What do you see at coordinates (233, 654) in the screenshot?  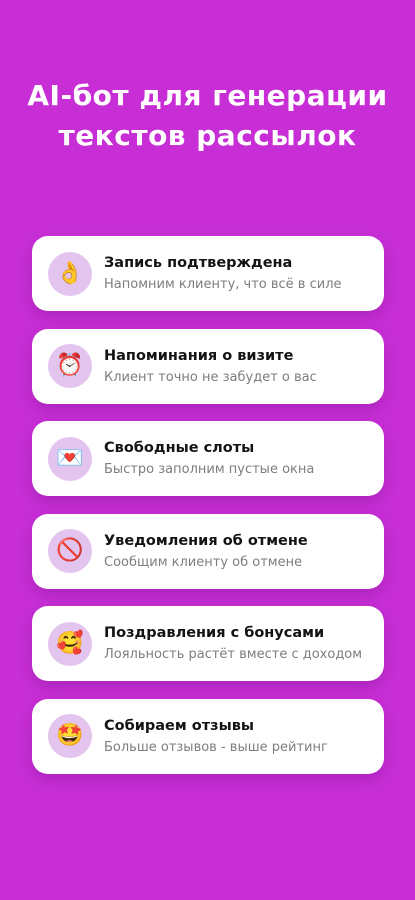 I see `feature-card-subtitle: Лояльность растёт вместе с доходом` at bounding box center [233, 654].